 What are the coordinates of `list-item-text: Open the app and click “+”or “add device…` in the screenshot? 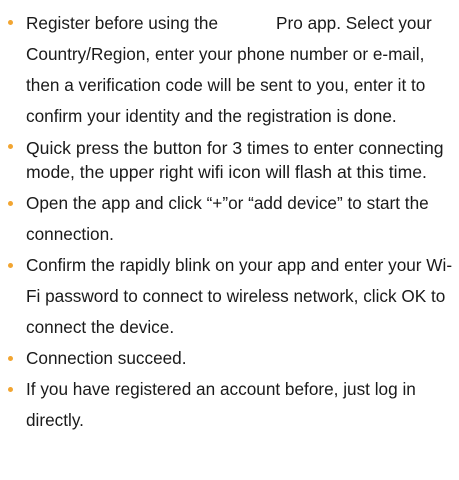 It's located at (227, 218).